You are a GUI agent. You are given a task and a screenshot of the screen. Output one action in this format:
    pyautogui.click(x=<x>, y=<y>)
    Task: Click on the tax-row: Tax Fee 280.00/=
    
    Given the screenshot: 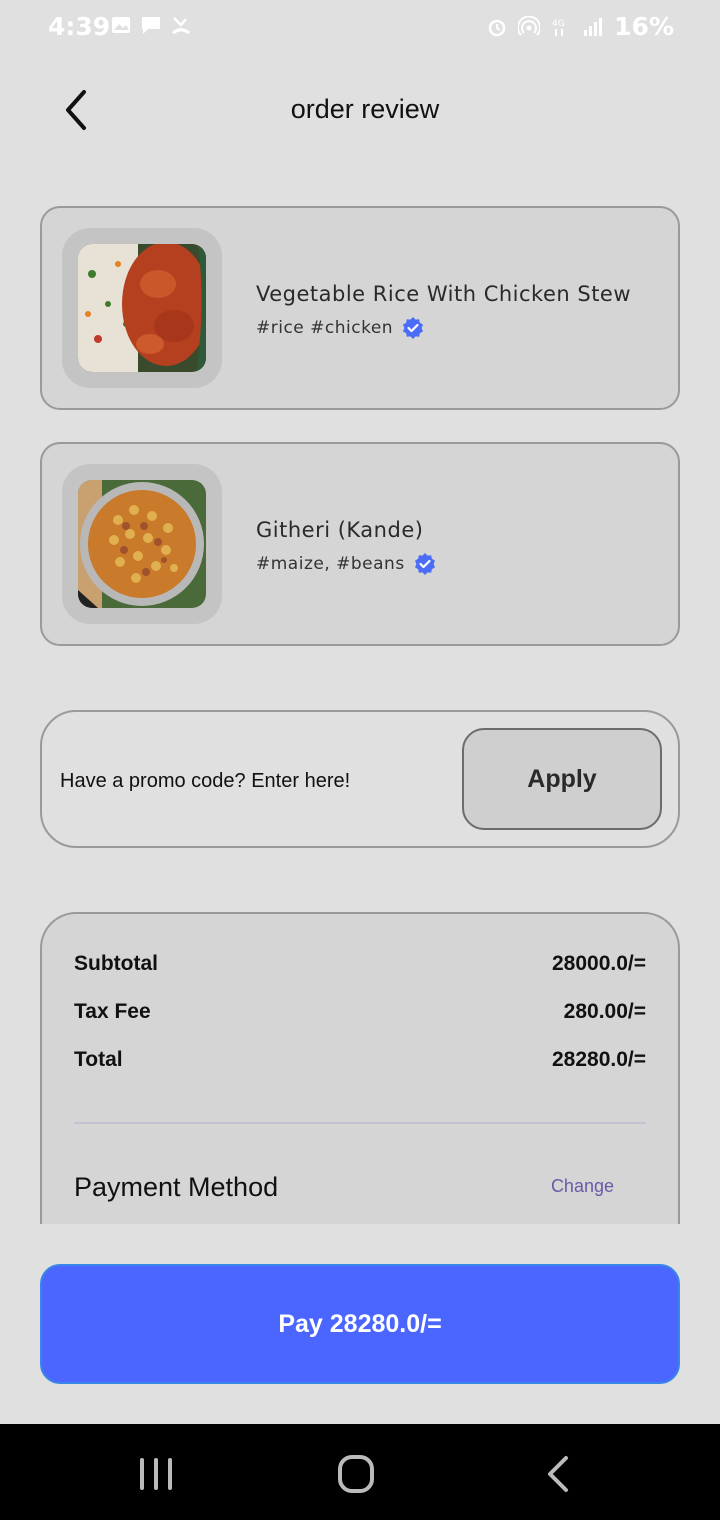 What is the action you would take?
    pyautogui.click(x=360, y=1012)
    